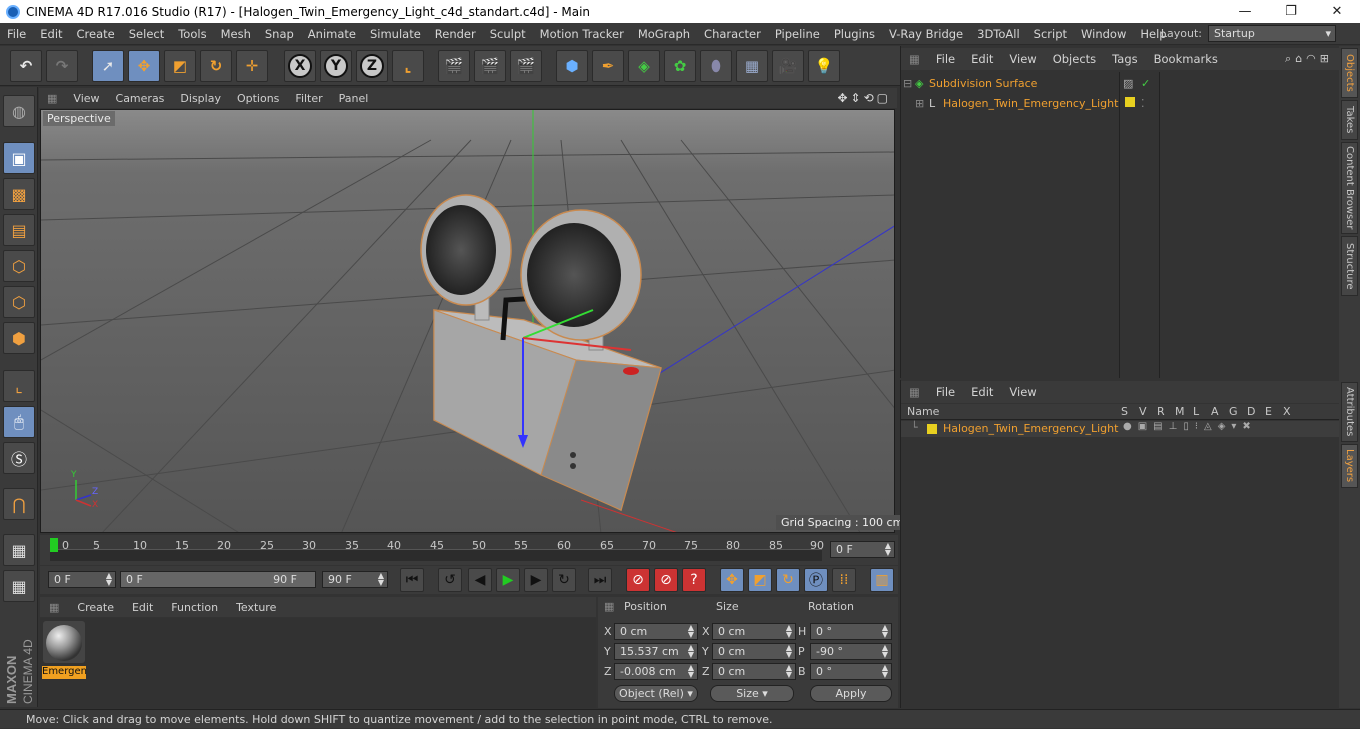 Image resolution: width=1360 pixels, height=729 pixels. What do you see at coordinates (824, 66) in the screenshot?
I see `light-icon: 💡` at bounding box center [824, 66].